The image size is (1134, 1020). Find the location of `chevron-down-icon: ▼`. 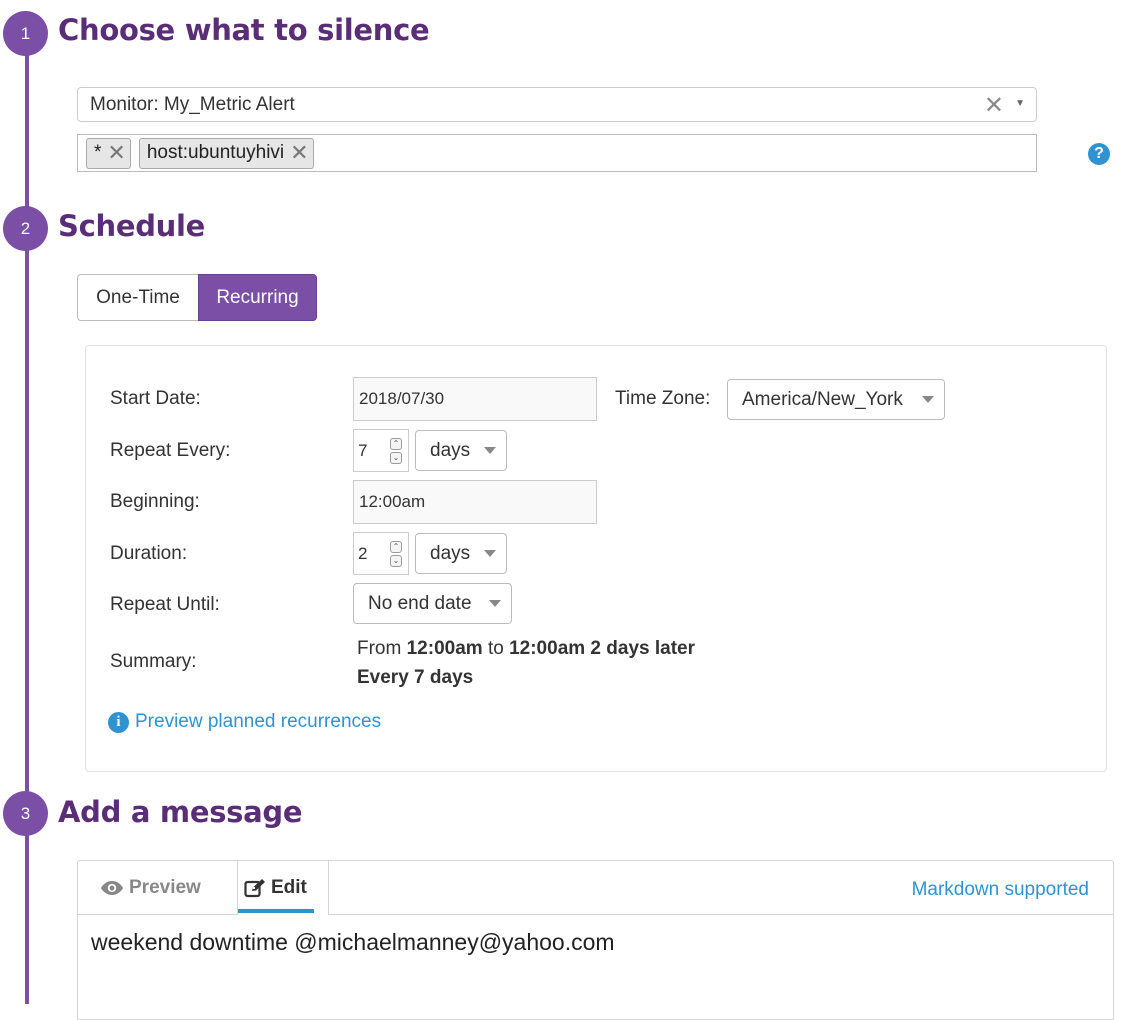

chevron-down-icon: ▼ is located at coordinates (1020, 103).